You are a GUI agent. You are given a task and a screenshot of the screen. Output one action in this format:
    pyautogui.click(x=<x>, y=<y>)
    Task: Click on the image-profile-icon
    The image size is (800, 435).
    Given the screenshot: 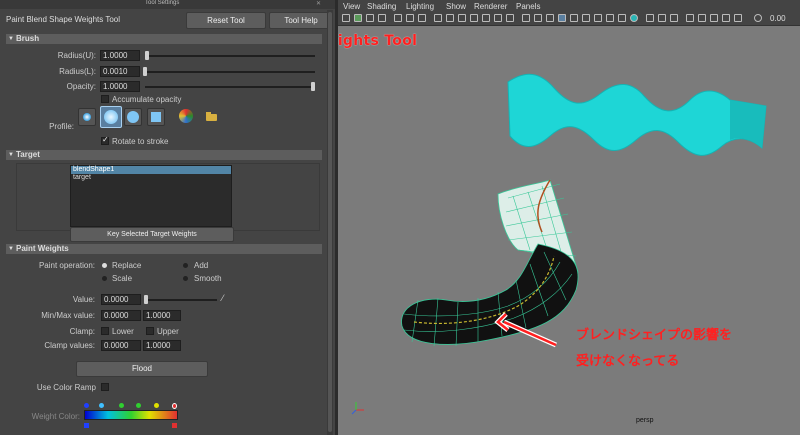 What is the action you would take?
    pyautogui.click(x=187, y=117)
    